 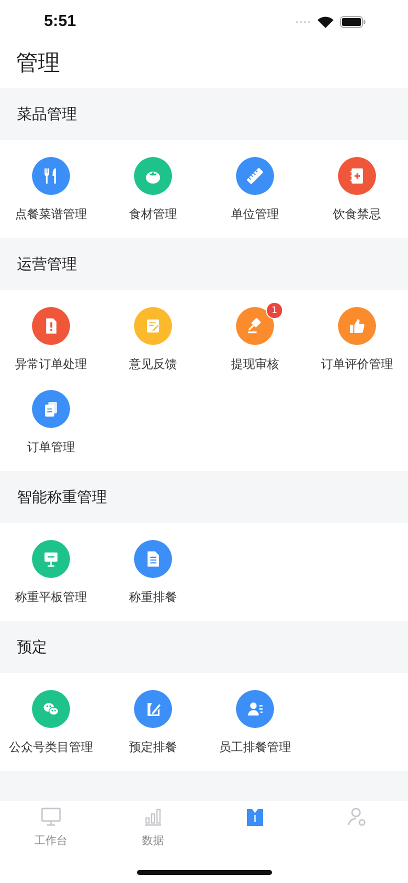 What do you see at coordinates (47, 264) in the screenshot?
I see `section-title: 运营管理` at bounding box center [47, 264].